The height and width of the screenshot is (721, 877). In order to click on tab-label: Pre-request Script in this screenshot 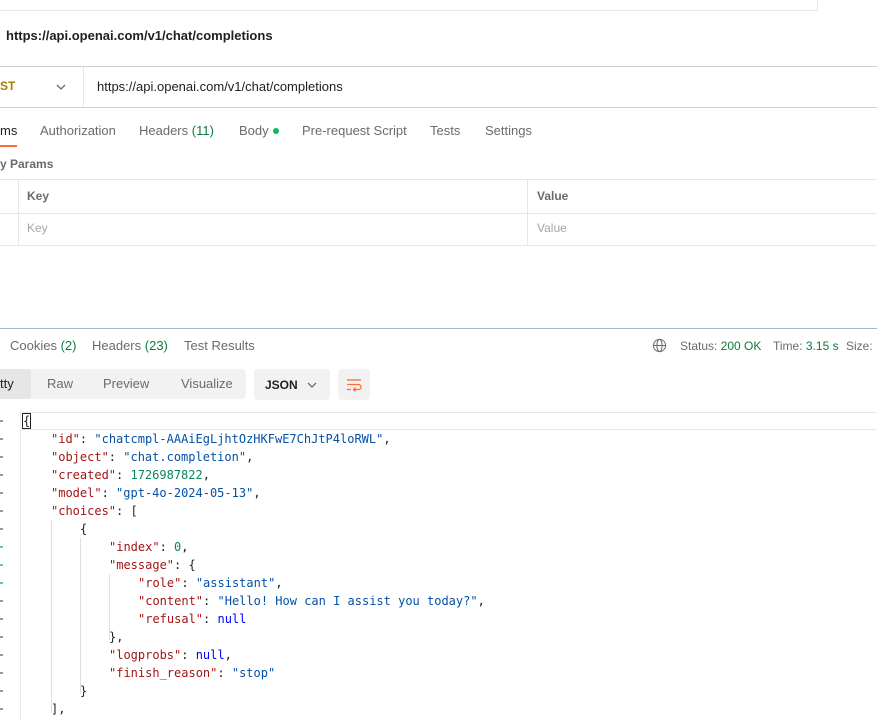, I will do `click(354, 130)`.